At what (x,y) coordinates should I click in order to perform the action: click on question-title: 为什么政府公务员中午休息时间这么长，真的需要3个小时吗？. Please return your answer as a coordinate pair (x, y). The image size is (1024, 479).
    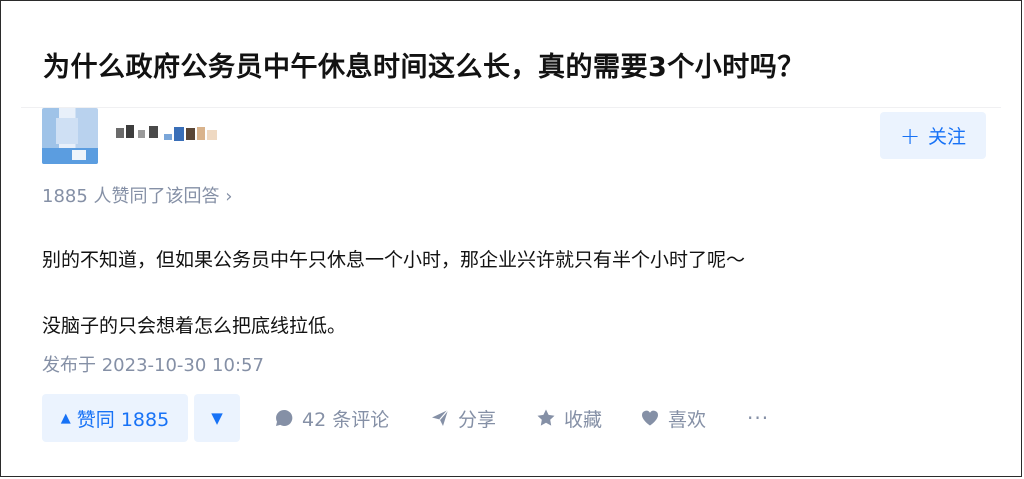
    Looking at the image, I should click on (424, 64).